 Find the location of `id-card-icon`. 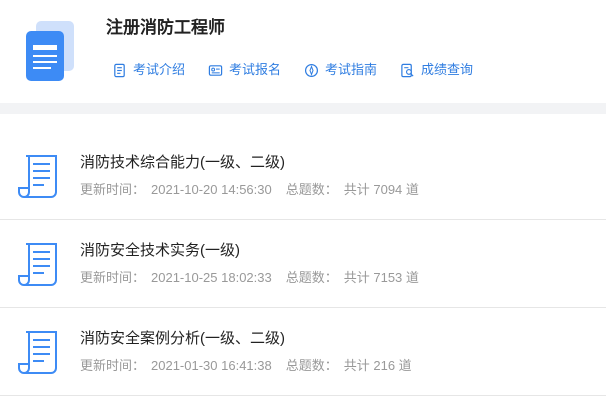

id-card-icon is located at coordinates (215, 70).